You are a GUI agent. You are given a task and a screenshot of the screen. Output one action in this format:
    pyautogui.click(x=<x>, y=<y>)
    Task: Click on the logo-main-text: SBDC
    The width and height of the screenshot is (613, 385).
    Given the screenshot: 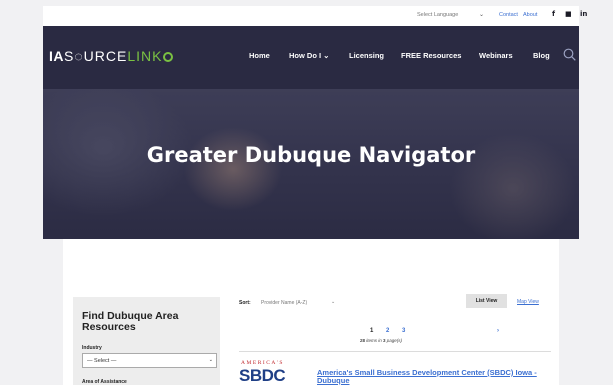 What is the action you would take?
    pyautogui.click(x=262, y=375)
    